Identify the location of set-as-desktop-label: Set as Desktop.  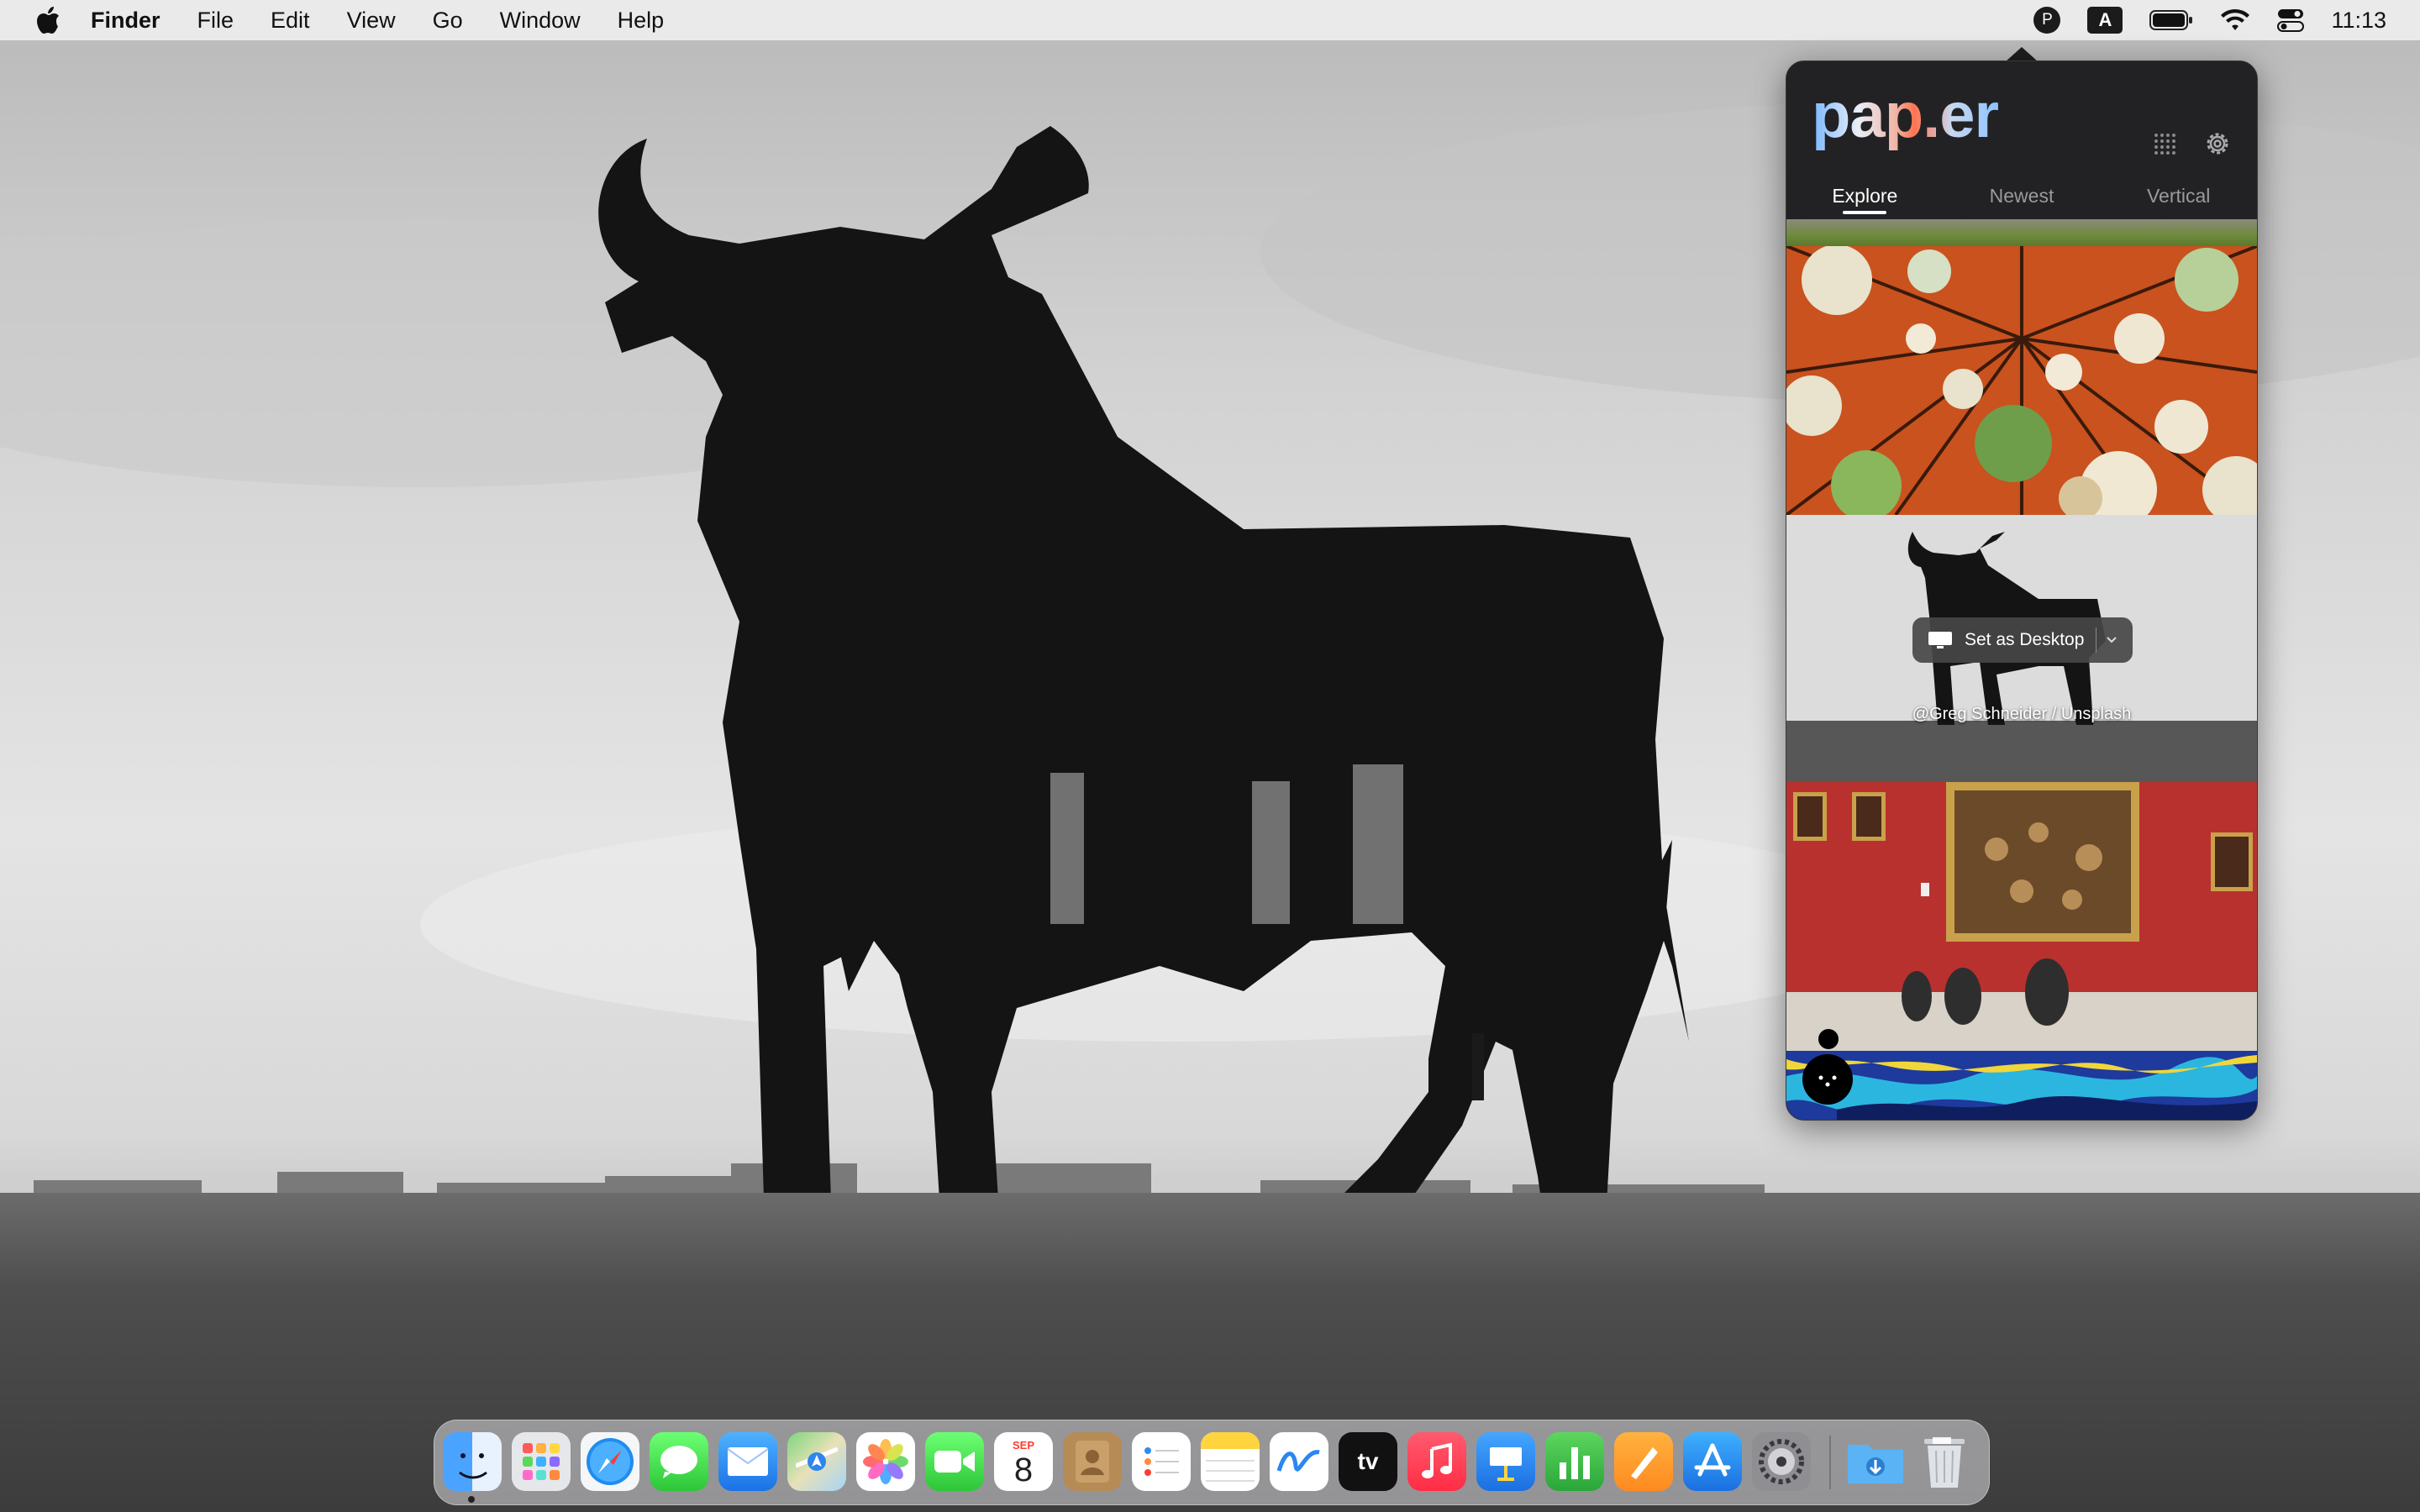
(2025, 639).